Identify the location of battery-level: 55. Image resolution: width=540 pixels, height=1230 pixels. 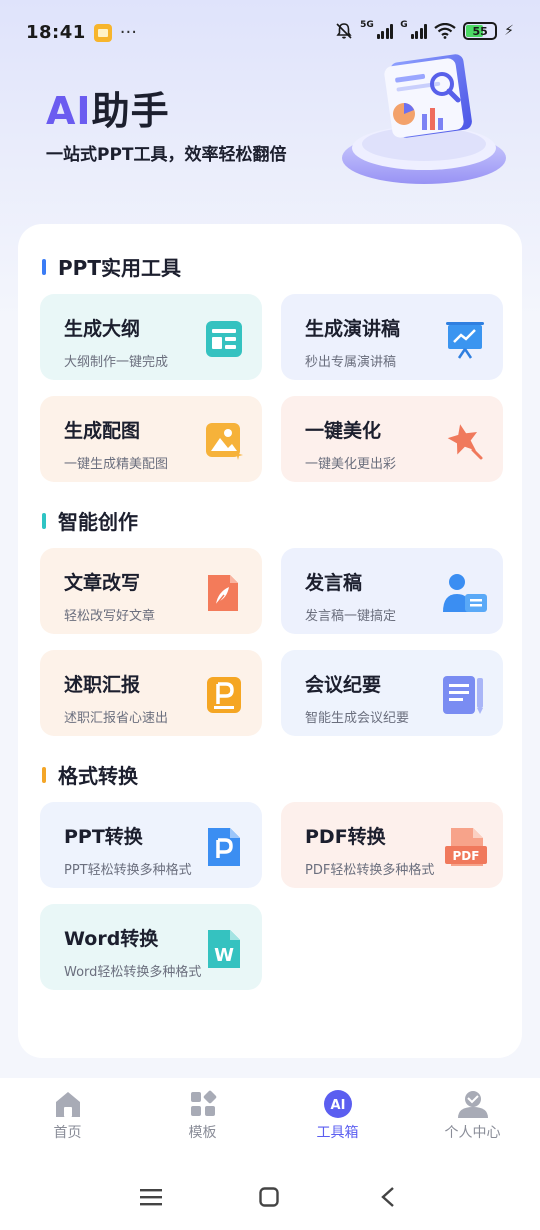
(480, 31).